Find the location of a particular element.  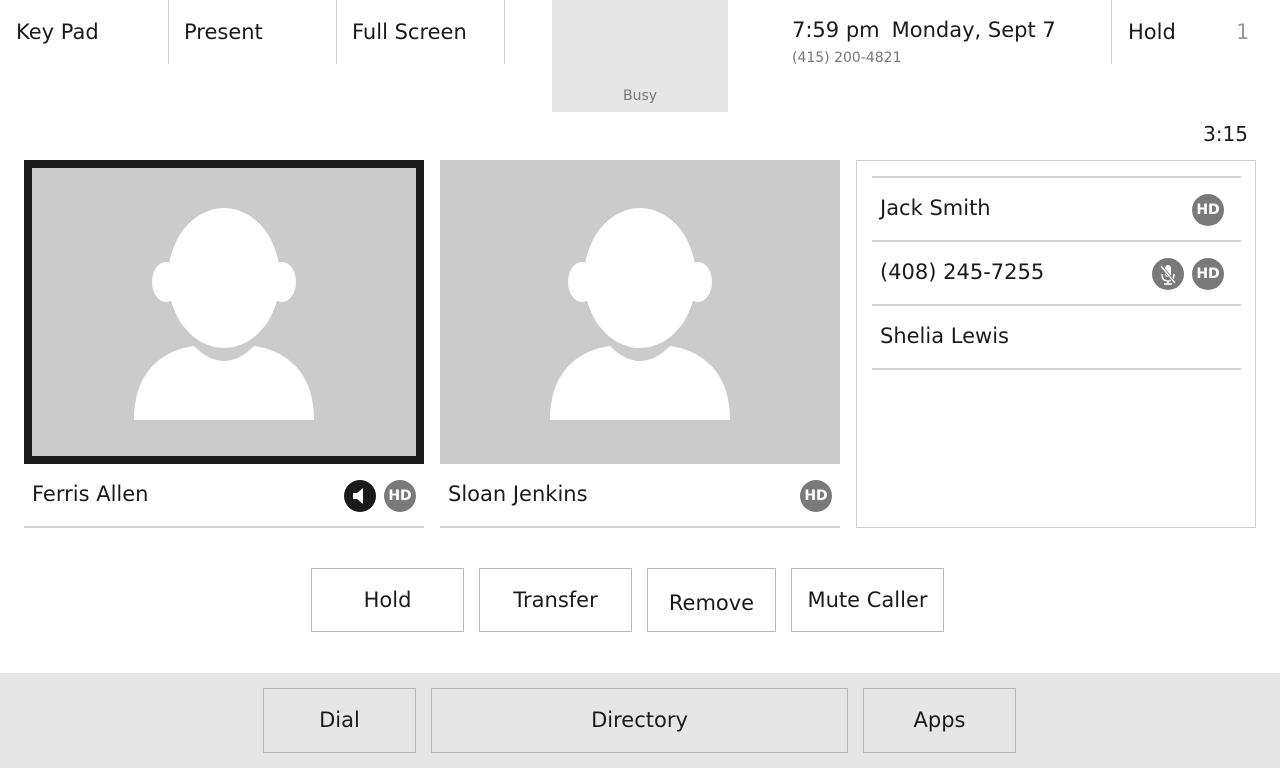

self-view: Busy is located at coordinates (640, 56).